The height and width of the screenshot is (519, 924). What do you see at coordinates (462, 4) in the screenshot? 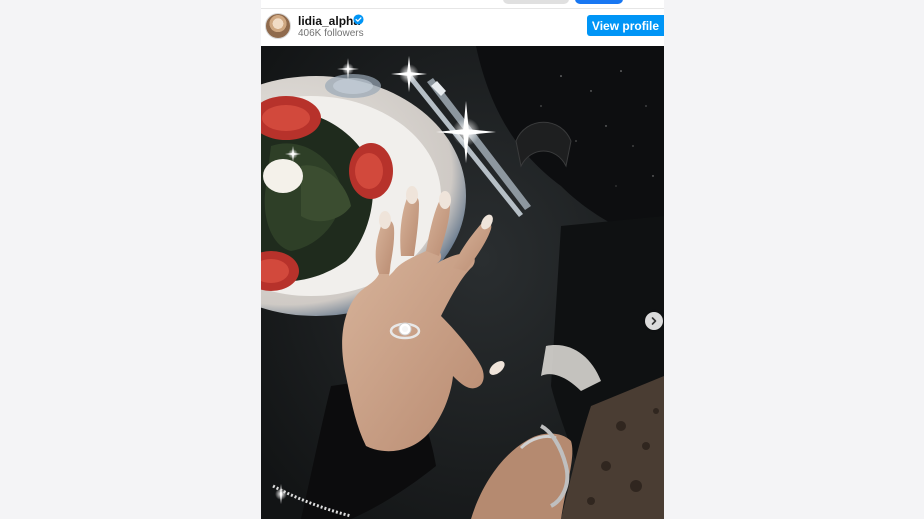
I see `previous-post-edge` at bounding box center [462, 4].